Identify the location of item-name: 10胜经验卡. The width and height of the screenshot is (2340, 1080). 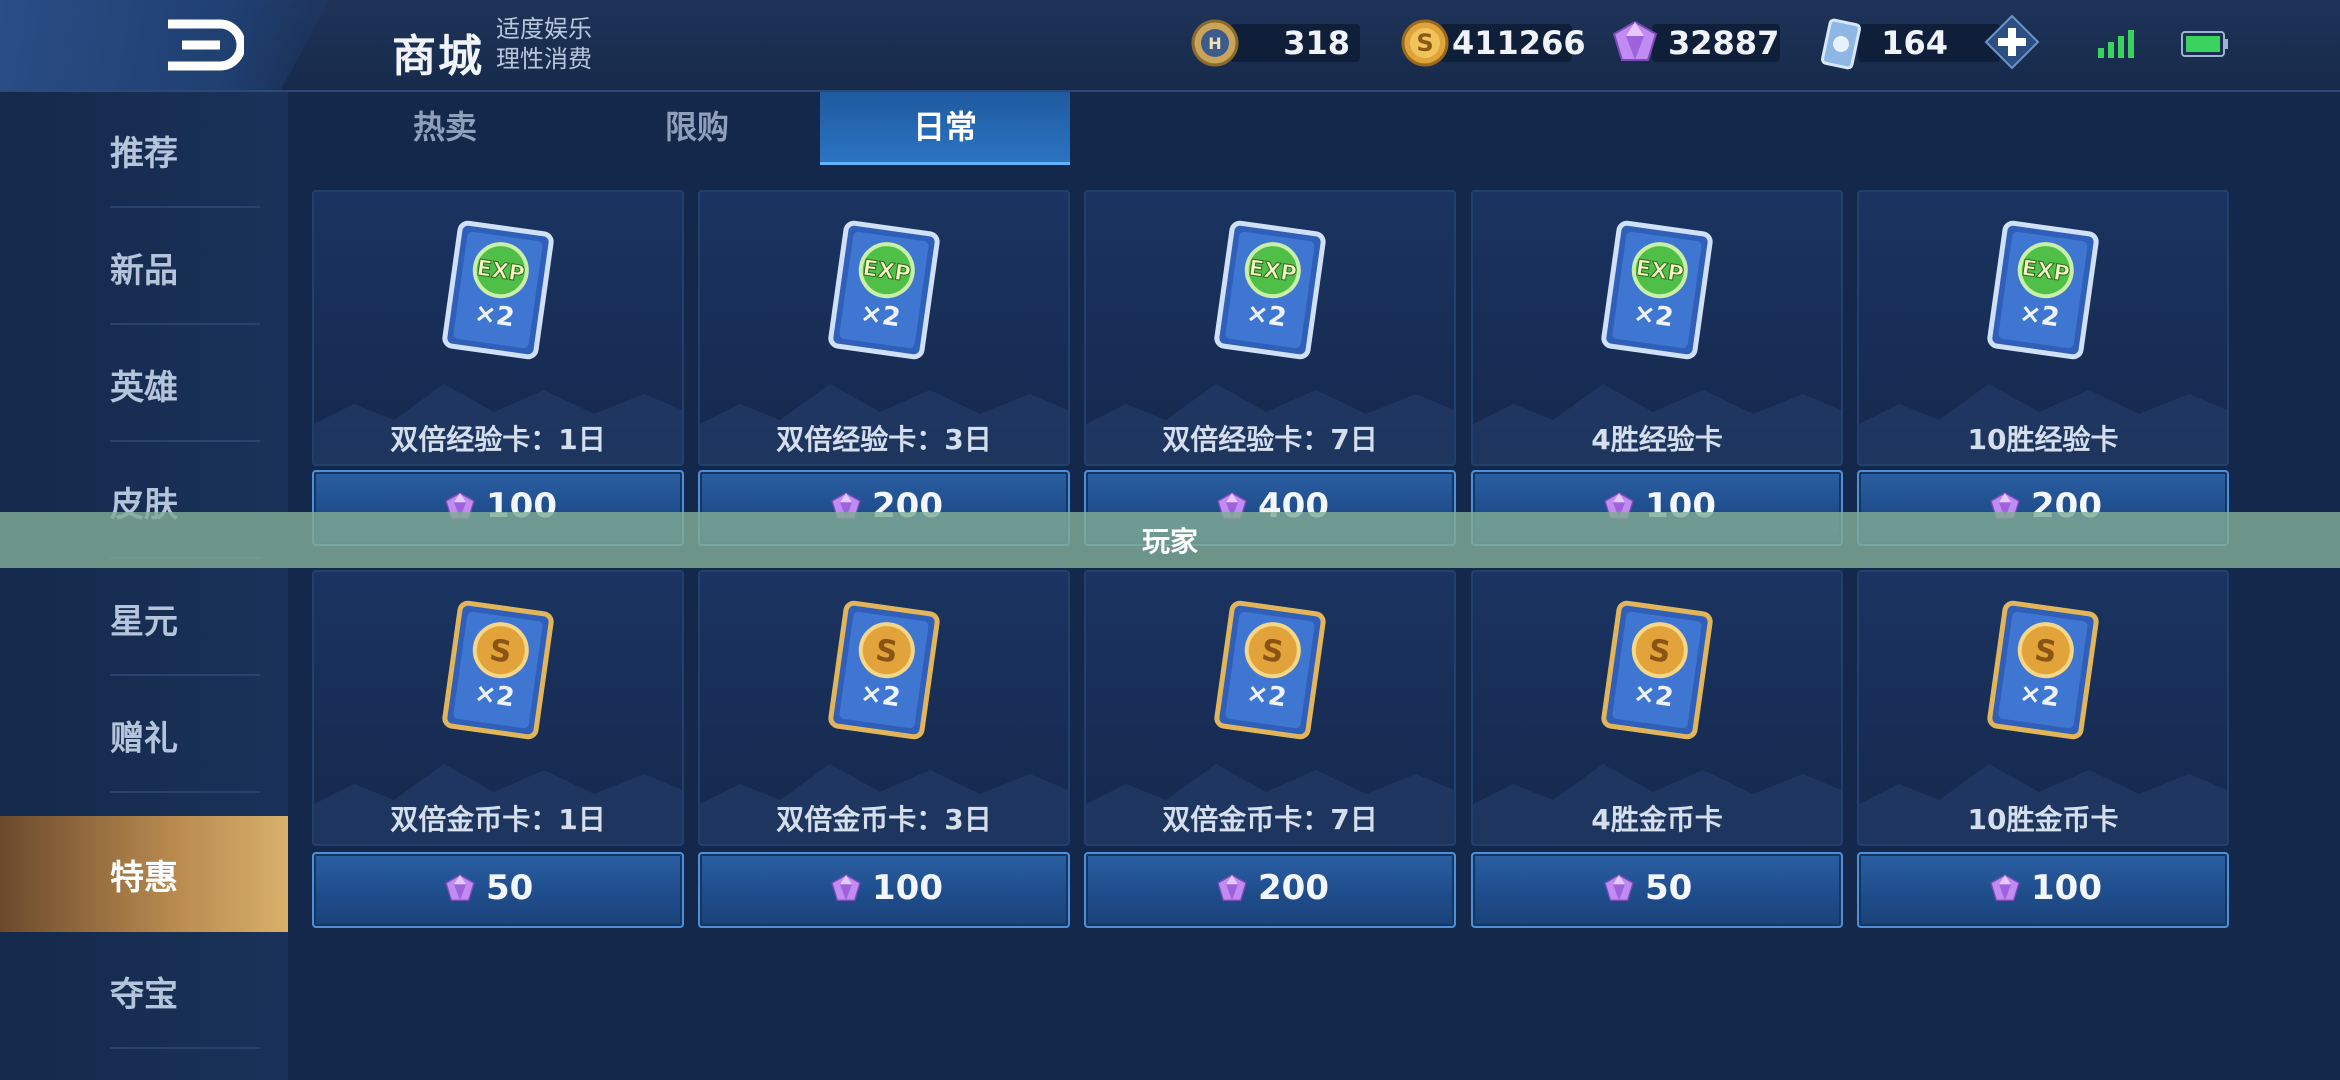
(2043, 439).